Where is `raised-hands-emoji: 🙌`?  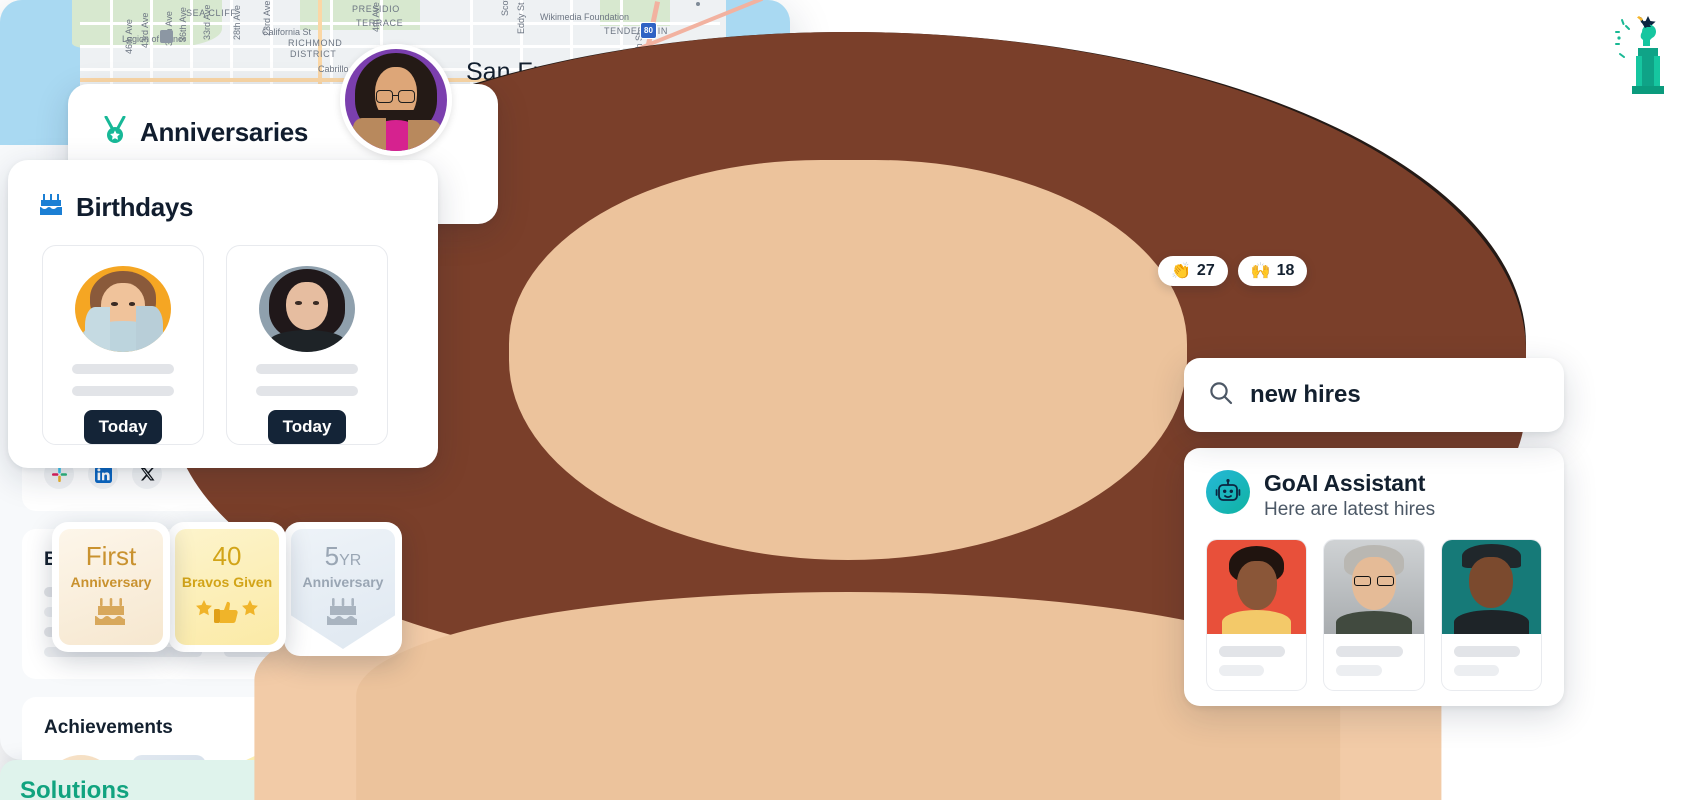 raised-hands-emoji: 🙌 is located at coordinates (1260, 271).